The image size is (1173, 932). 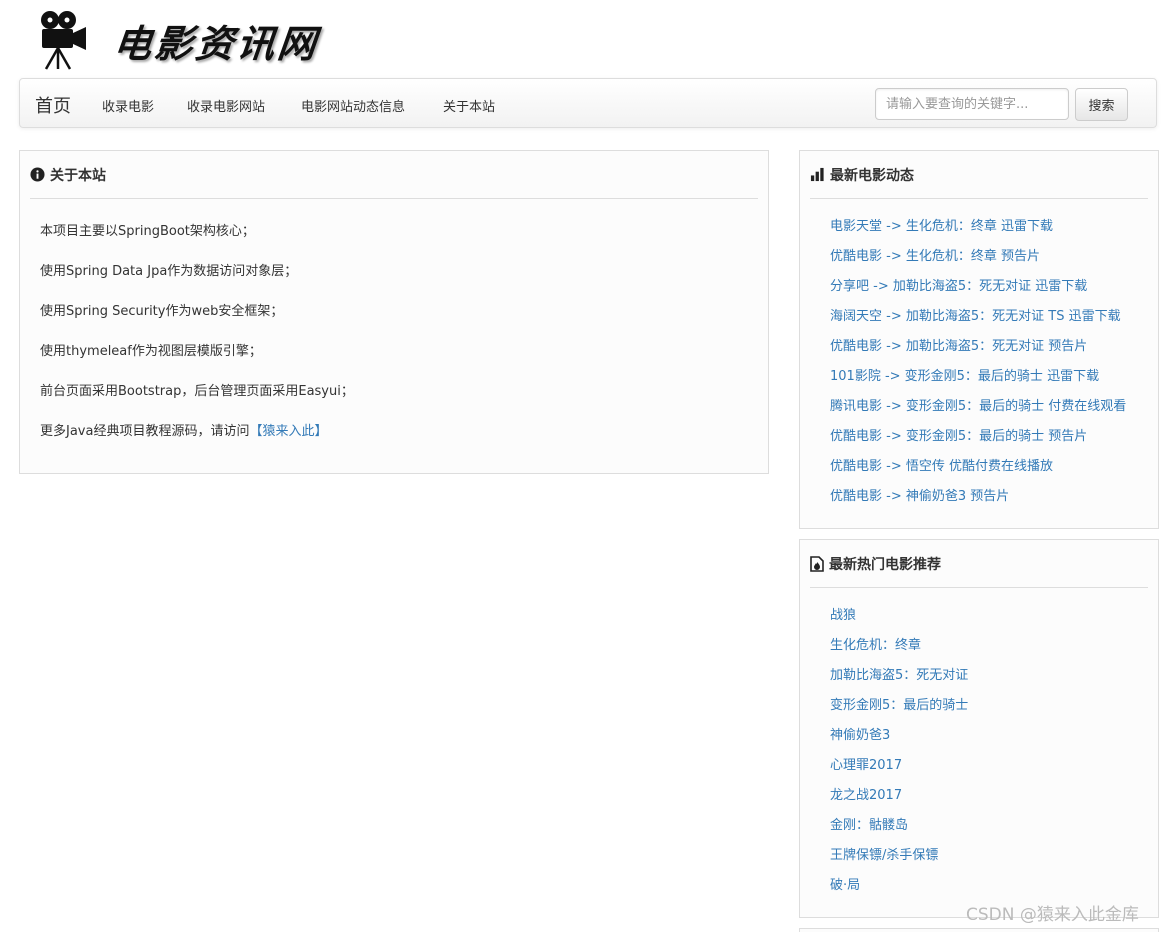 I want to click on hot-movie-item: 破·局, so click(x=845, y=883).